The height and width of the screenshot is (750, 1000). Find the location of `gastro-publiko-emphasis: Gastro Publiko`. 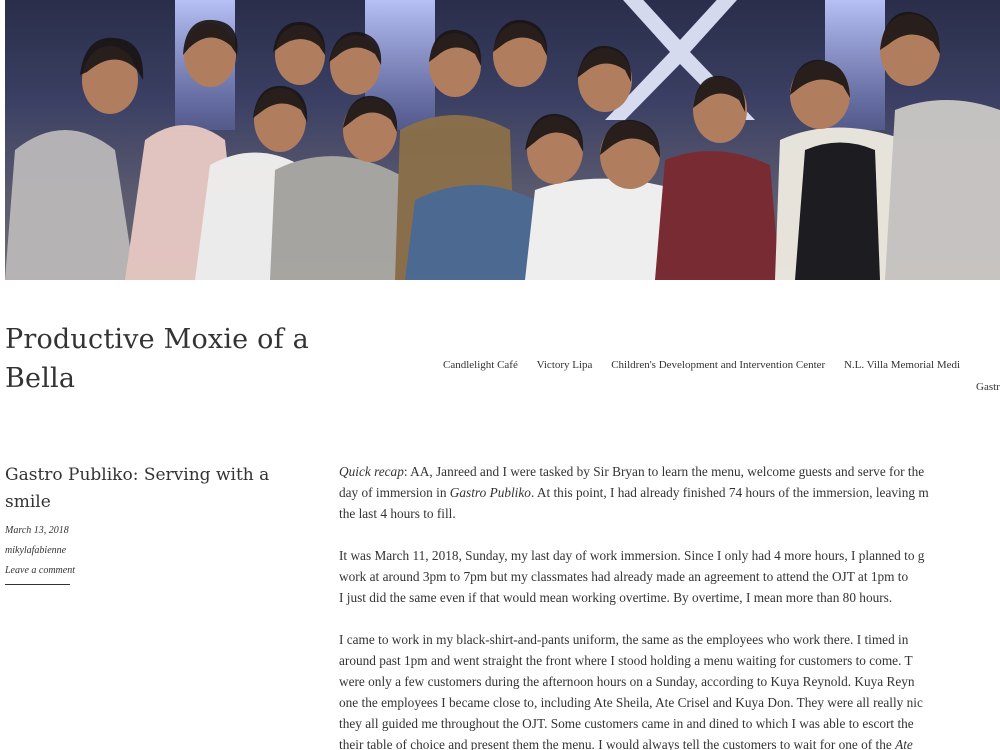

gastro-publiko-emphasis: Gastro Publiko is located at coordinates (490, 492).